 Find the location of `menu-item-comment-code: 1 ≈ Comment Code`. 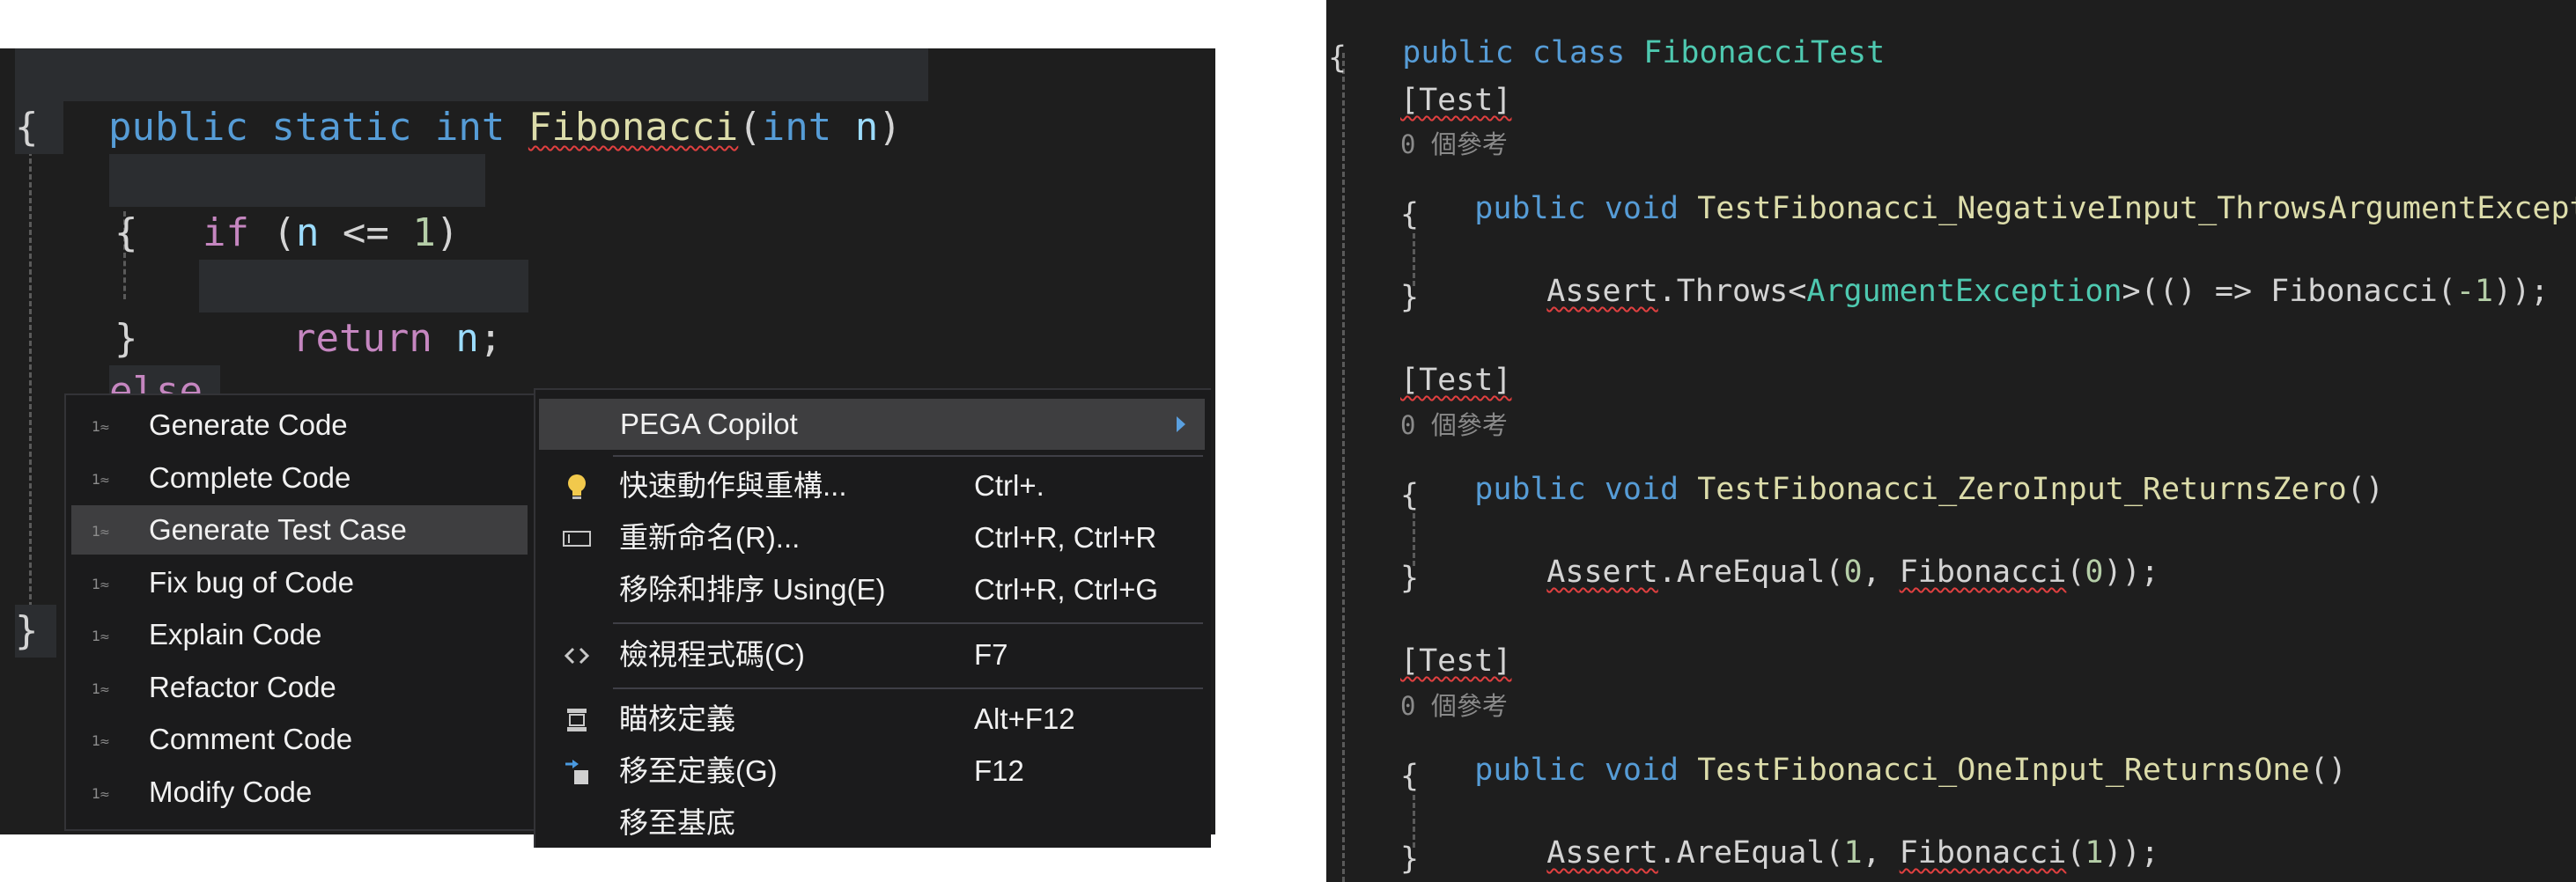

menu-item-comment-code: 1 ≈ Comment Code is located at coordinates (299, 739).